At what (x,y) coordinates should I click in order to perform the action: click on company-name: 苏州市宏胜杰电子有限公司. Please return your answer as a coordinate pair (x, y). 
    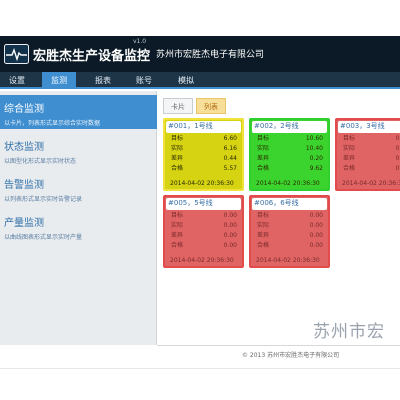
    Looking at the image, I should click on (210, 55).